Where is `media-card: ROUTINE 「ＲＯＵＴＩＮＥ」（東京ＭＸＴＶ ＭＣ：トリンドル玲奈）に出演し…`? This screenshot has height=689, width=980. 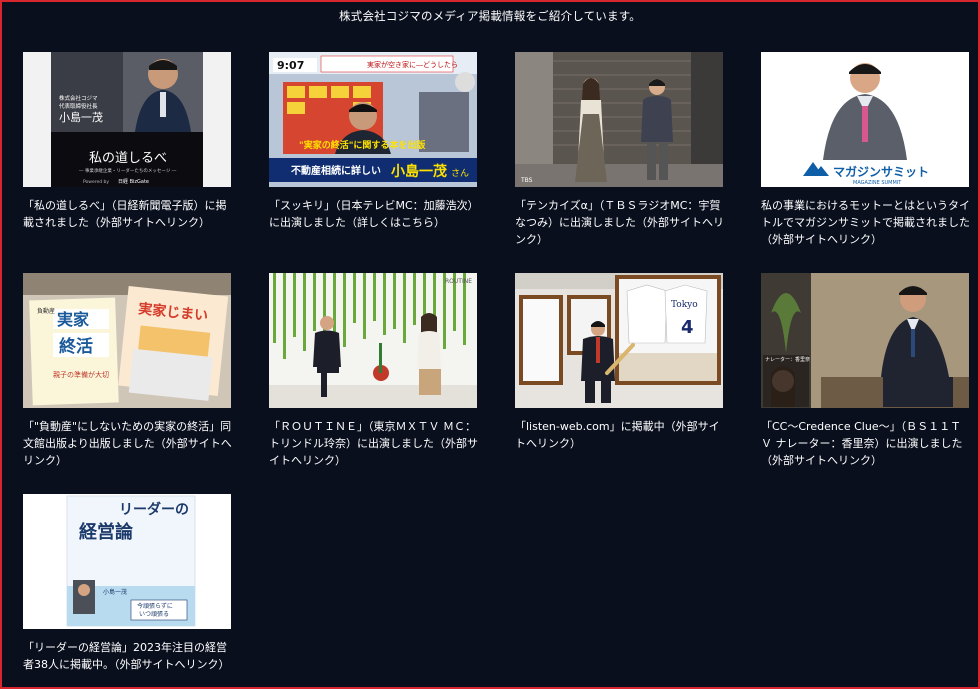
media-card: ROUTINE 「ＲＯＵＴＩＮＥ」（東京ＭＸＴＶ ＭＣ：トリンドル玲奈）に出演し… is located at coordinates (374, 371).